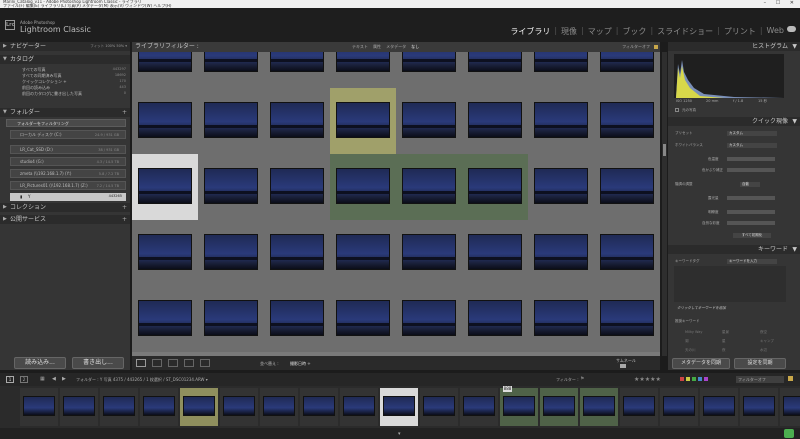 The image size is (800, 439). I want to click on add-keyword-hint: クリックしてキーワードを追加, so click(701, 308).